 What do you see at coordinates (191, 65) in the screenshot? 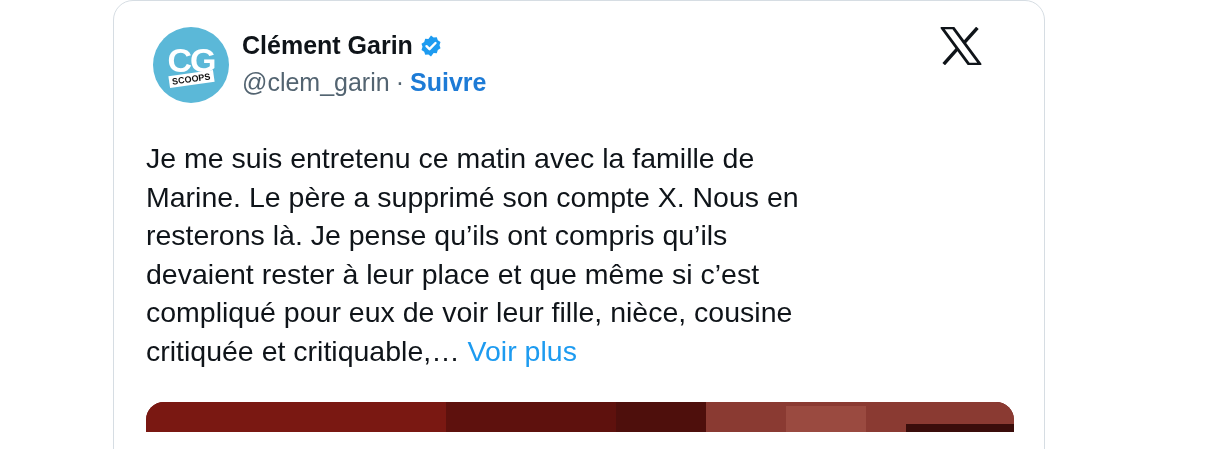
I see `avatar: CG SCOOPS` at bounding box center [191, 65].